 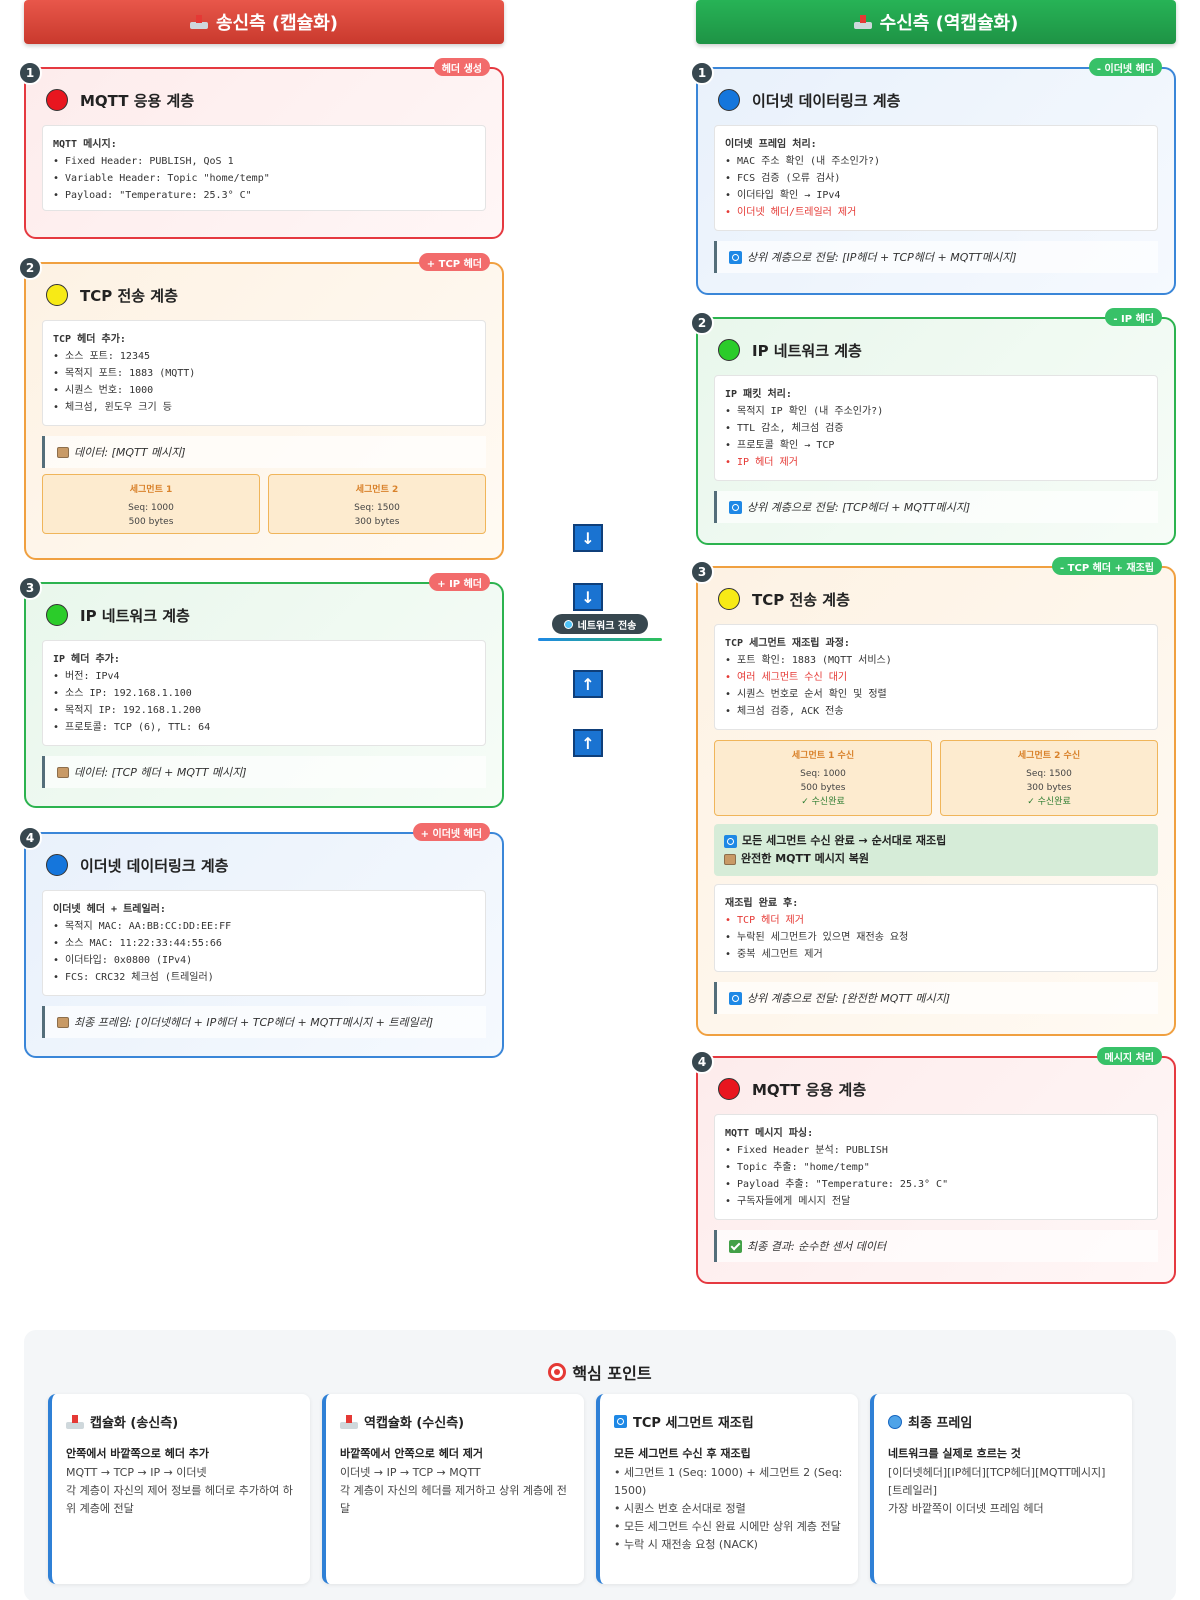 I want to click on segment-title: 세그먼트 1, so click(x=151, y=490).